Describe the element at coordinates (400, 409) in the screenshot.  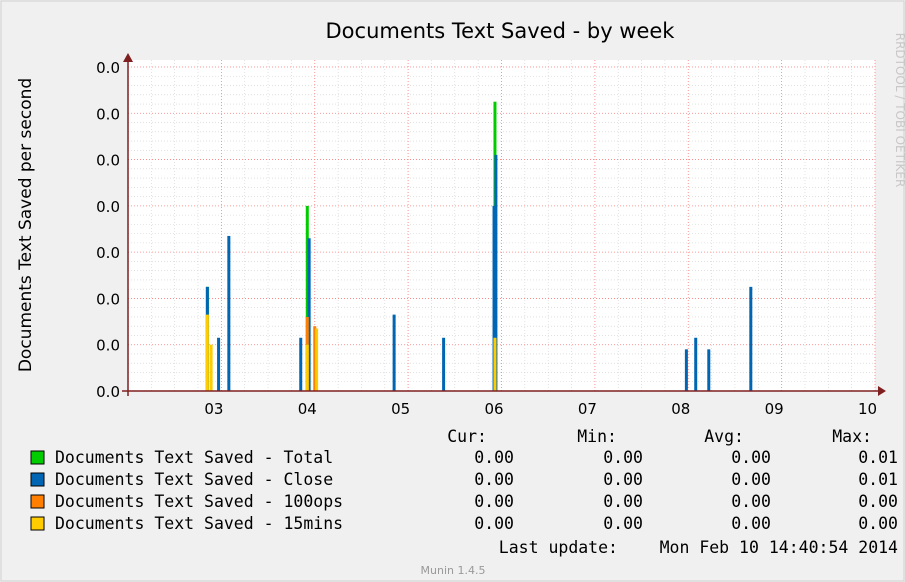
I see `x-tick-label: 05` at that location.